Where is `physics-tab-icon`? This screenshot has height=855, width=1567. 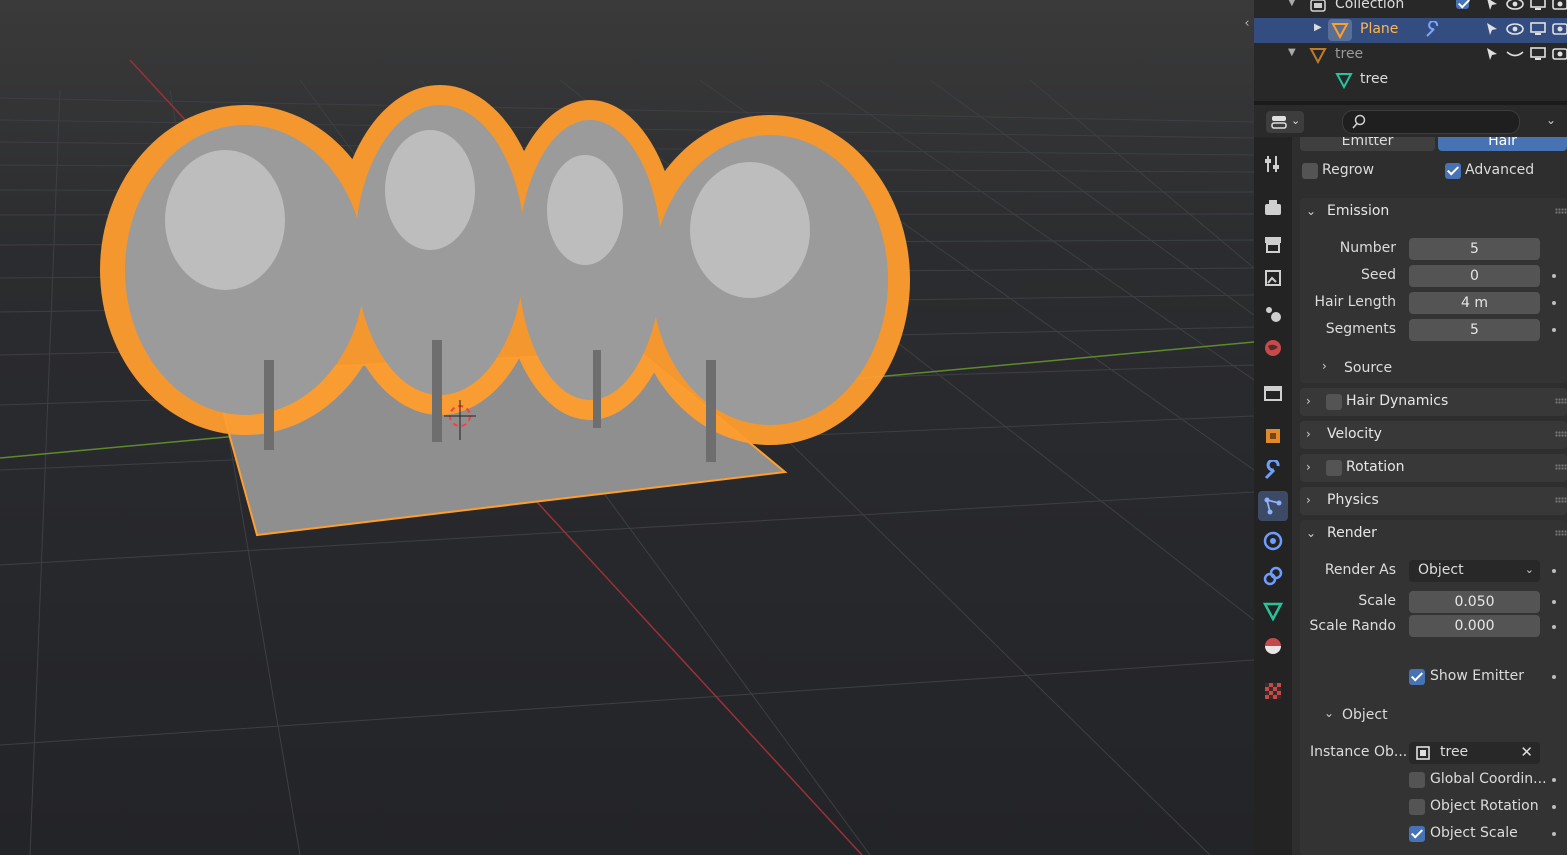 physics-tab-icon is located at coordinates (1273, 541).